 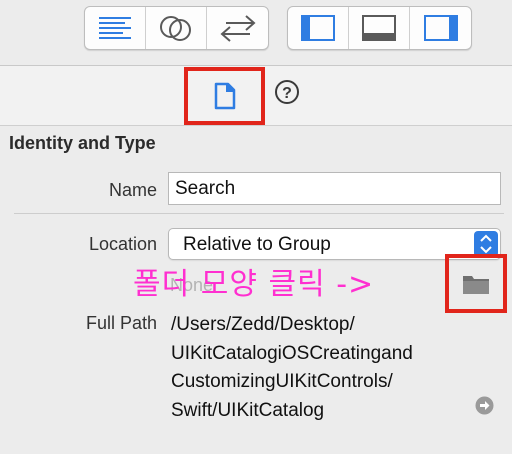 I want to click on utilities-toggle-button, so click(x=440, y=28).